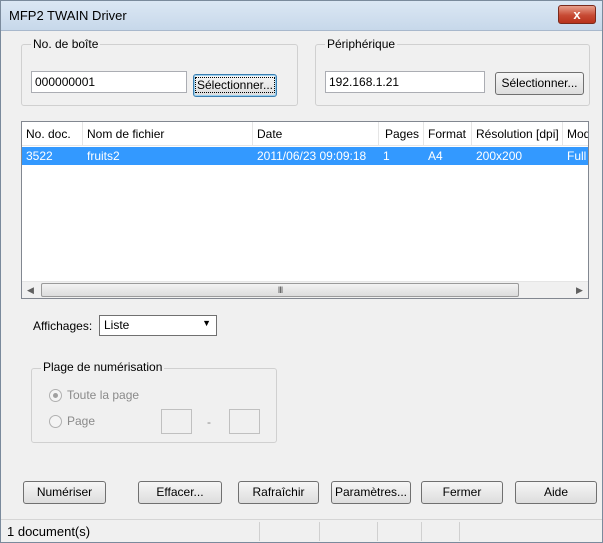  Describe the element at coordinates (117, 325) in the screenshot. I see `display-select-value: Liste` at that location.